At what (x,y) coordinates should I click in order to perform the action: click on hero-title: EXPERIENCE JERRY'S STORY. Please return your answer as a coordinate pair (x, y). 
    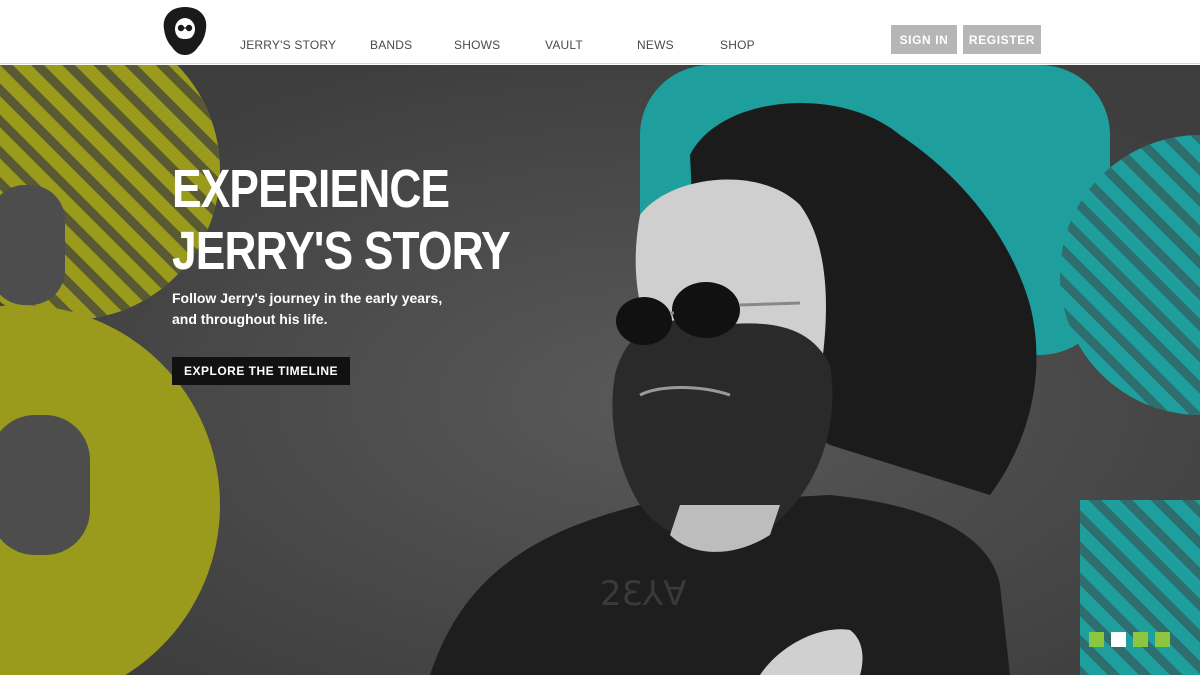
    Looking at the image, I should click on (341, 220).